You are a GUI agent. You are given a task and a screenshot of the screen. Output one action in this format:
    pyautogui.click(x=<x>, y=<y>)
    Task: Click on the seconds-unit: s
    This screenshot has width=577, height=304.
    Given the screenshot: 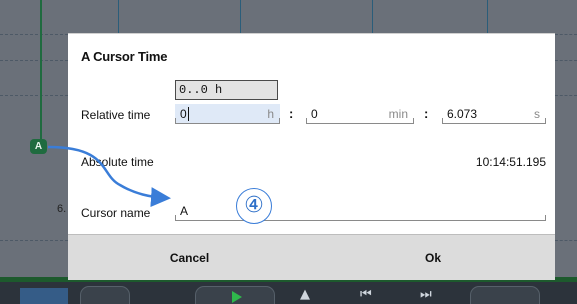 What is the action you would take?
    pyautogui.click(x=537, y=114)
    